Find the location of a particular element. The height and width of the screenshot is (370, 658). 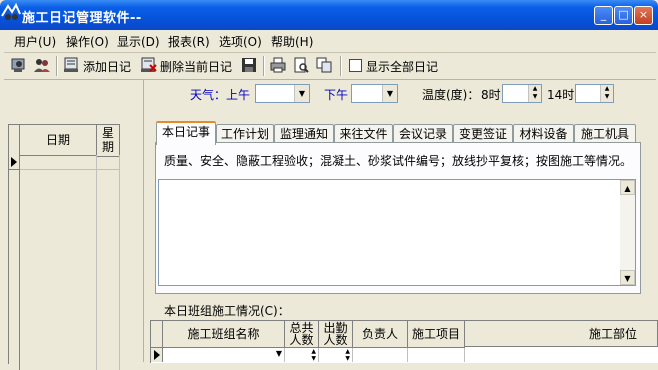

user-settings-icon is located at coordinates (19, 65).